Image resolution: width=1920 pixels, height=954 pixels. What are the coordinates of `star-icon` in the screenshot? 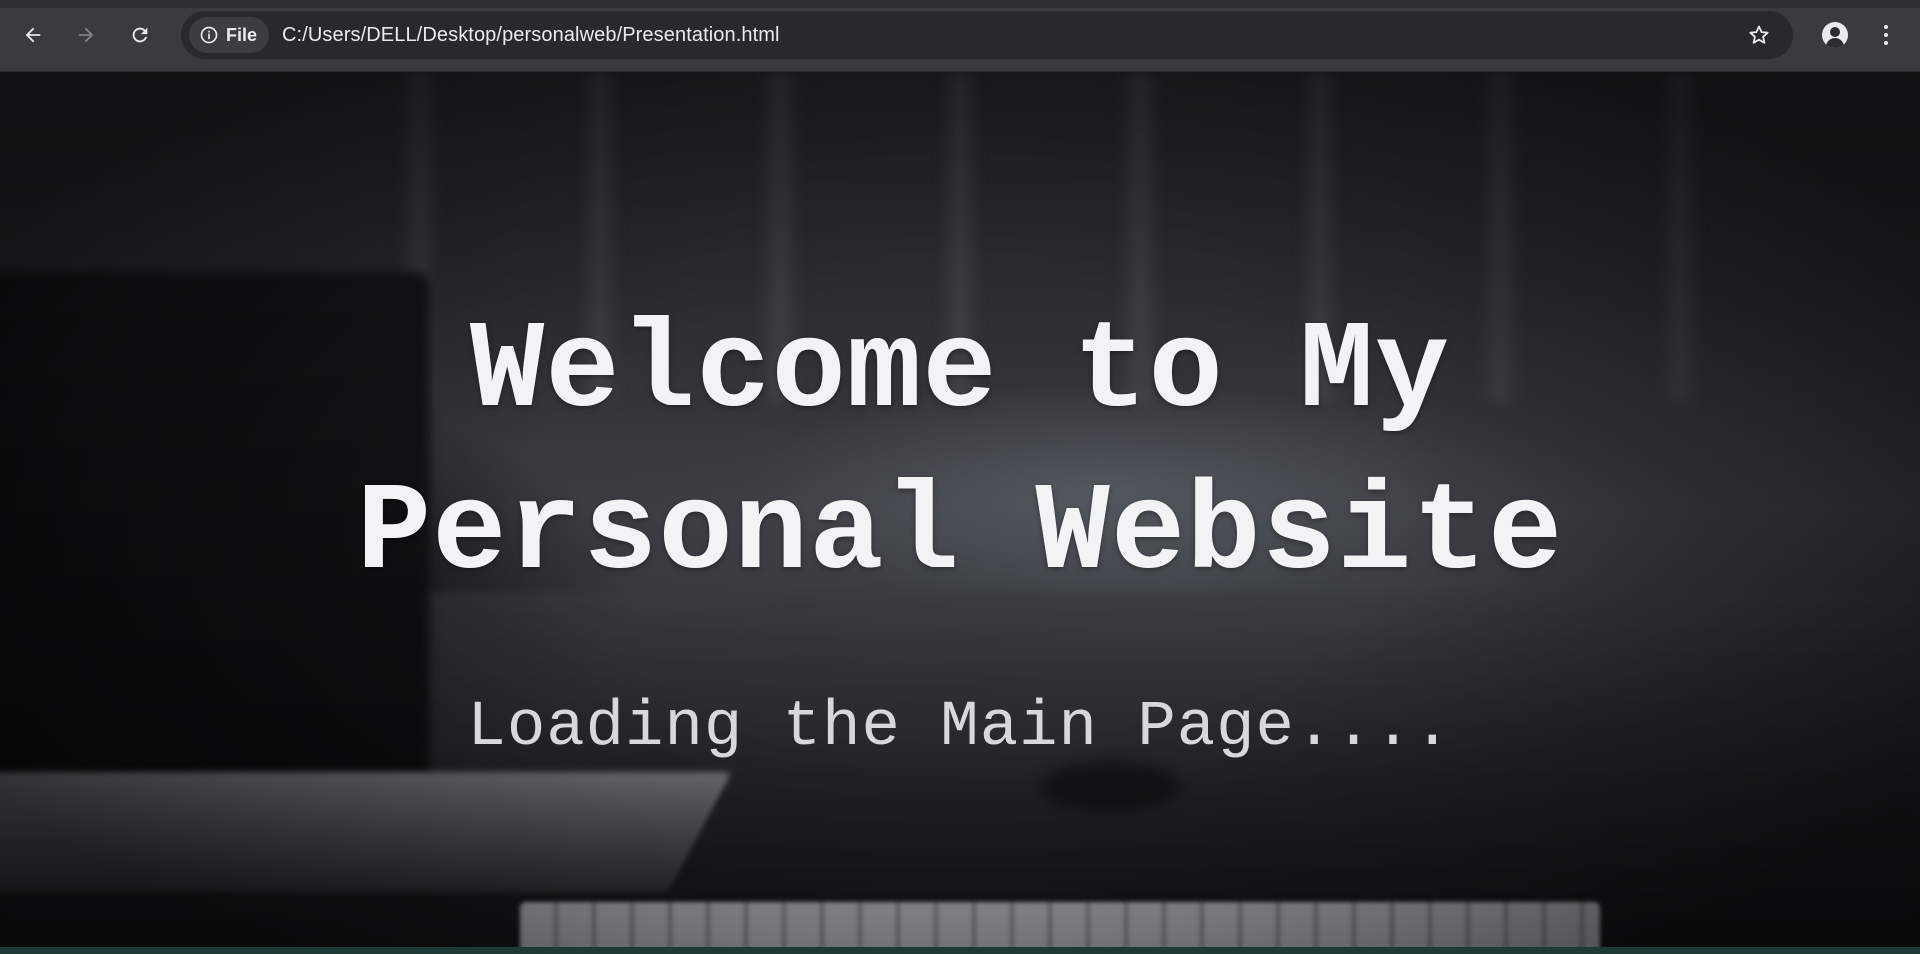 It's located at (1759, 34).